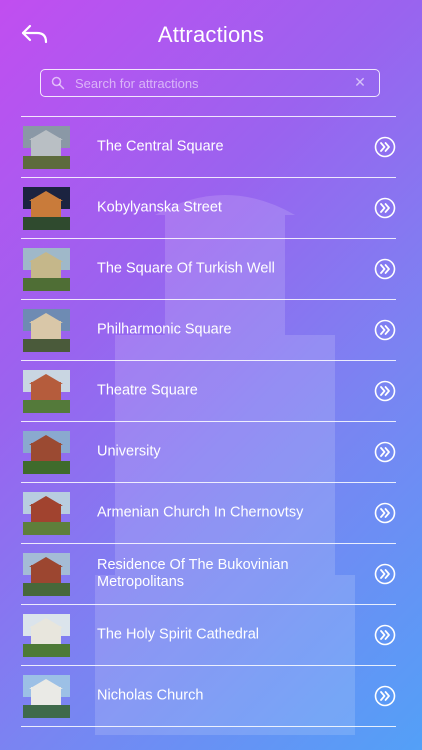  Describe the element at coordinates (360, 82) in the screenshot. I see `close-icon: ✕` at that location.